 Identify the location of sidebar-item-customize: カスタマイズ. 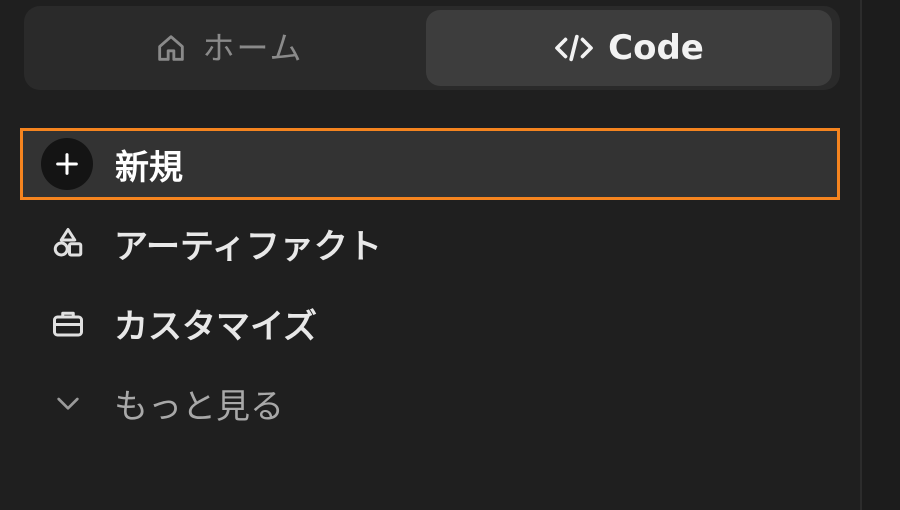
(430, 323).